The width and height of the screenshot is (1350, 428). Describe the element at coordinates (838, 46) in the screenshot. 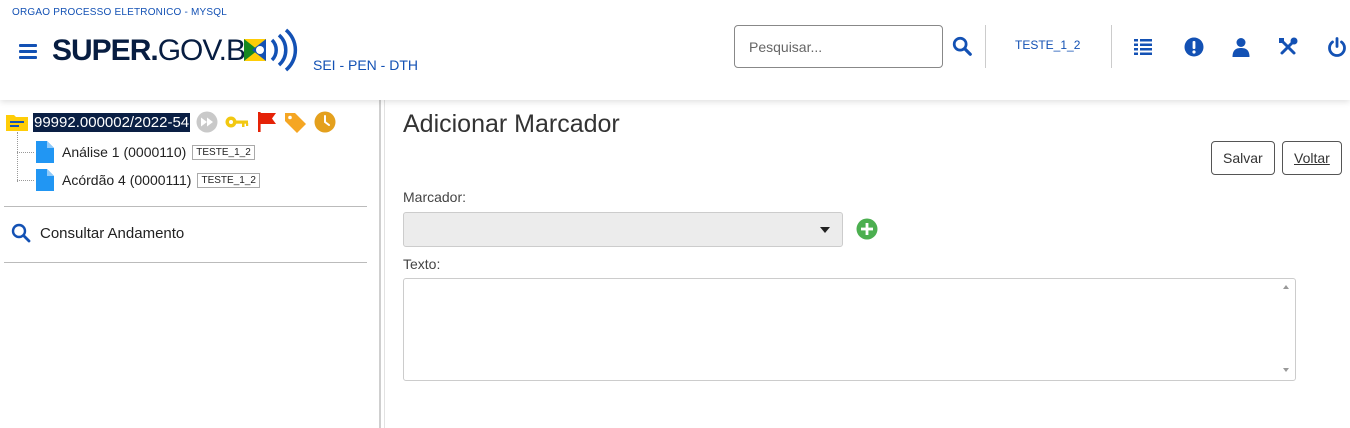

I see `search-input` at that location.